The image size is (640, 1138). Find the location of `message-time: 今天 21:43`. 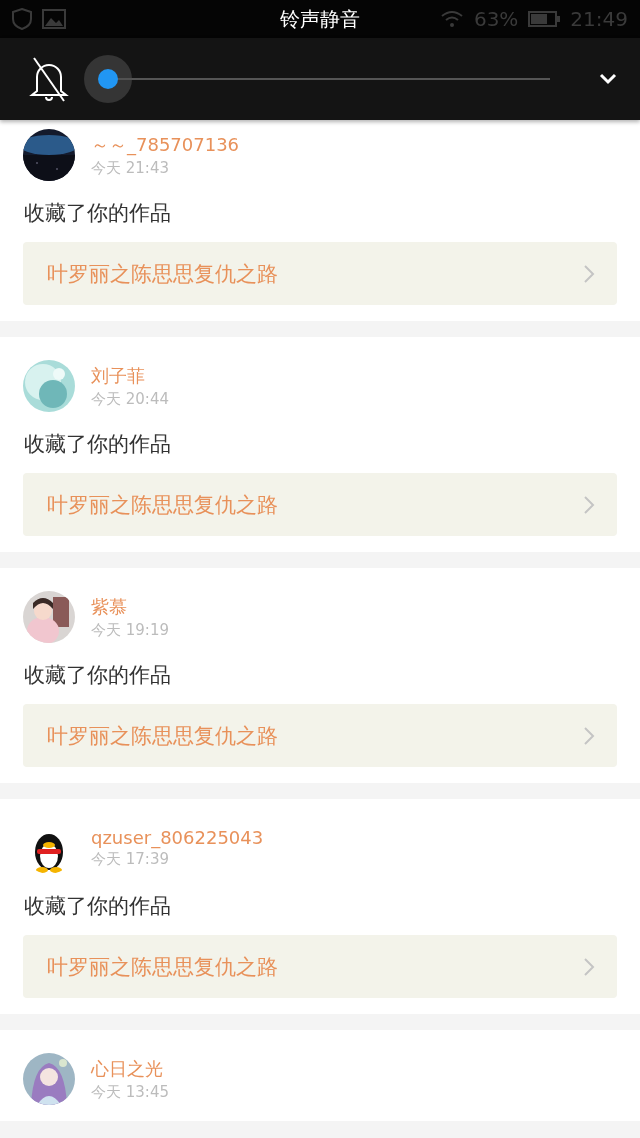

message-time: 今天 21:43 is located at coordinates (130, 168).